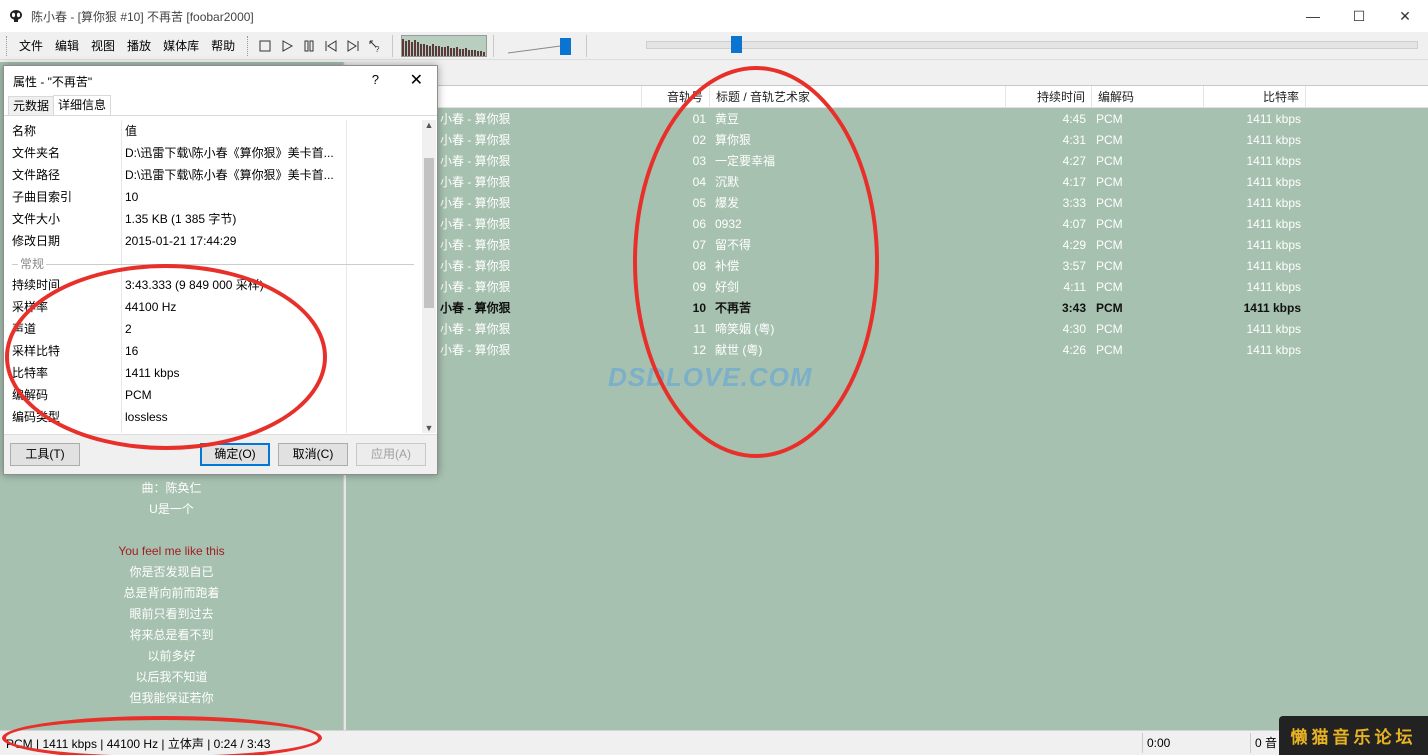  I want to click on lyric-line: 眼前只看到过去, so click(171, 614).